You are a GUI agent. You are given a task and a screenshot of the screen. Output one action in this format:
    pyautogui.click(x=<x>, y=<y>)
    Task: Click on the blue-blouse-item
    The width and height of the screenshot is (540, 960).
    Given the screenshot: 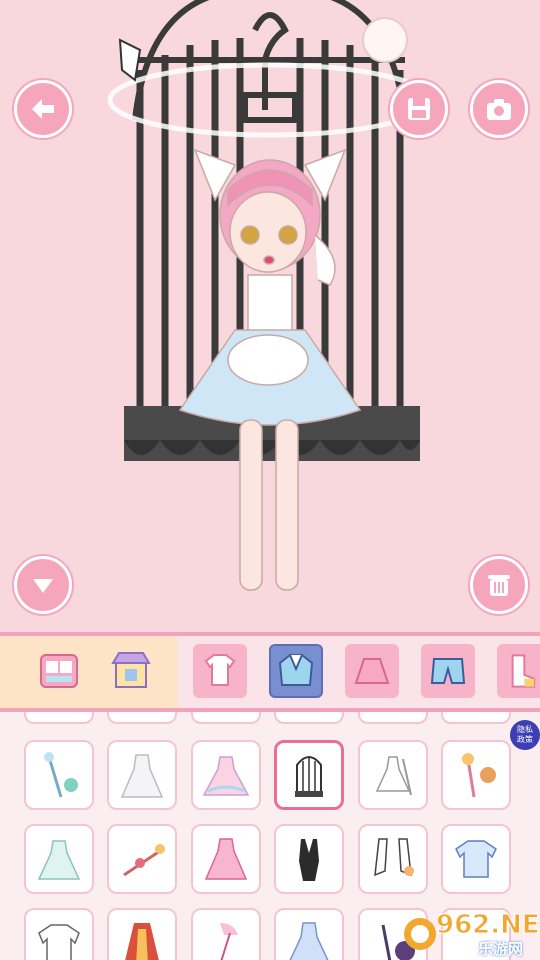 What is the action you would take?
    pyautogui.click(x=476, y=859)
    